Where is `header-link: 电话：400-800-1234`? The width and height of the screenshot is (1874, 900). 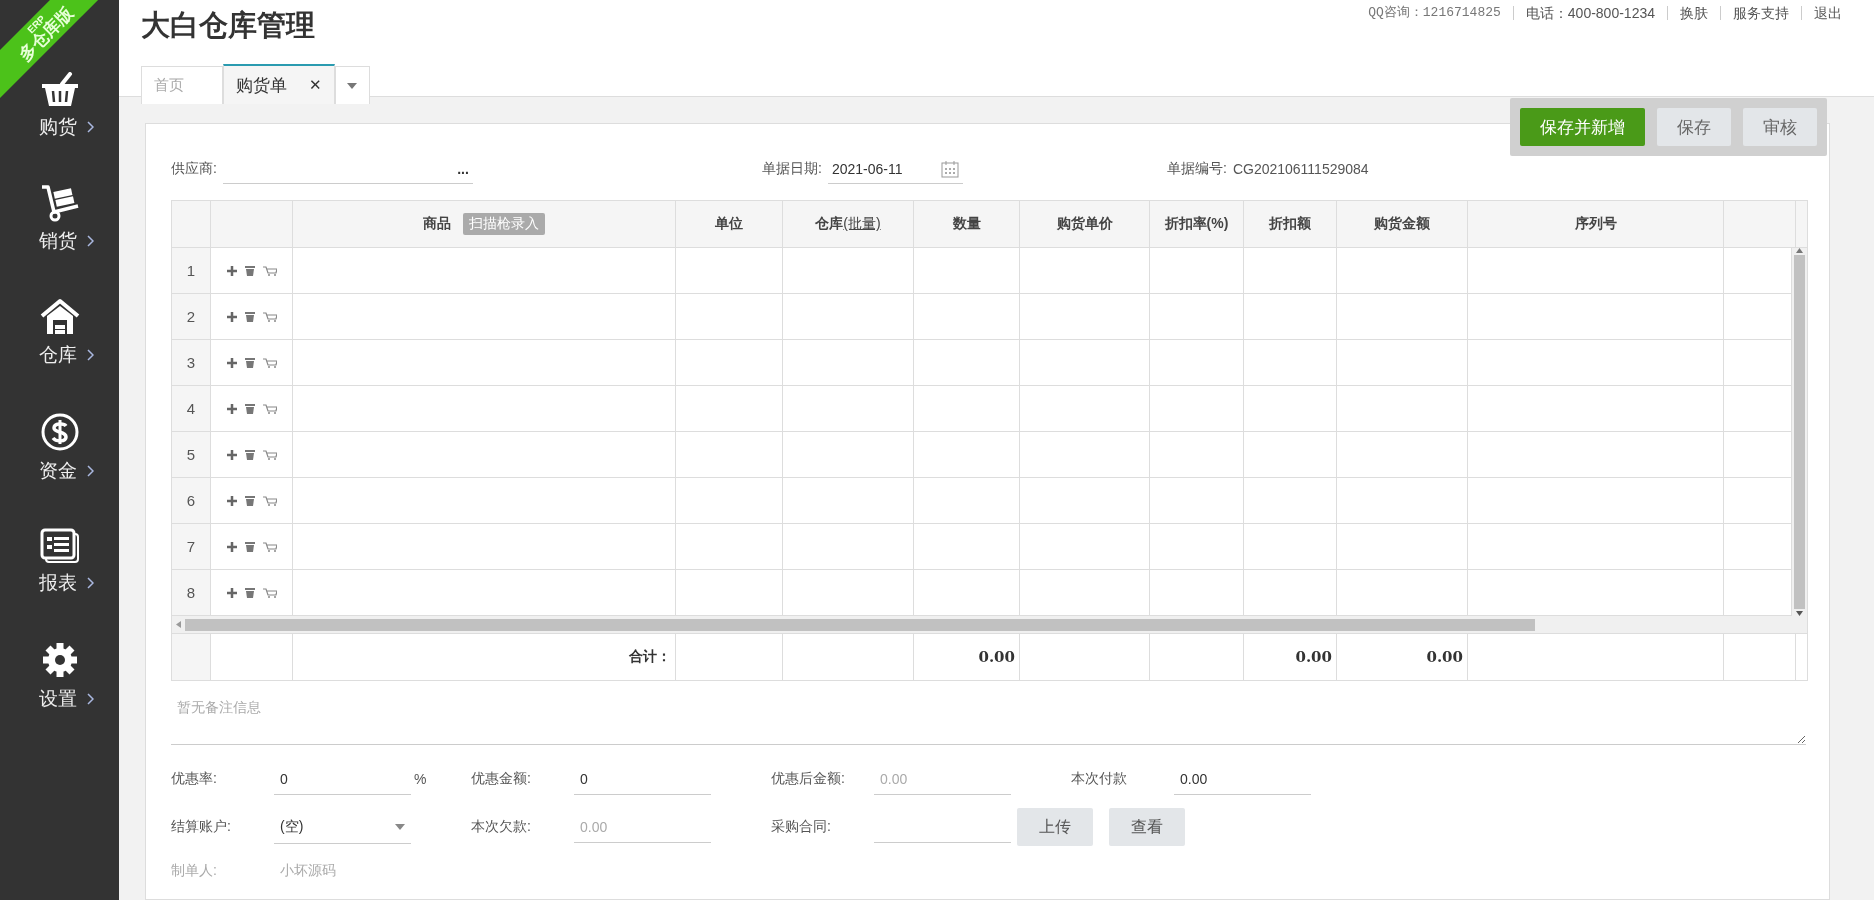 header-link: 电话：400-800-1234 is located at coordinates (1589, 13).